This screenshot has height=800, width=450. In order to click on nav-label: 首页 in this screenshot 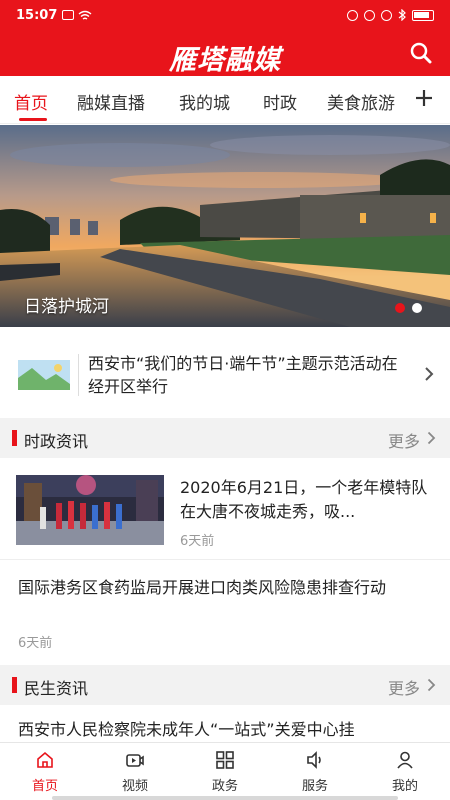, I will do `click(44, 786)`.